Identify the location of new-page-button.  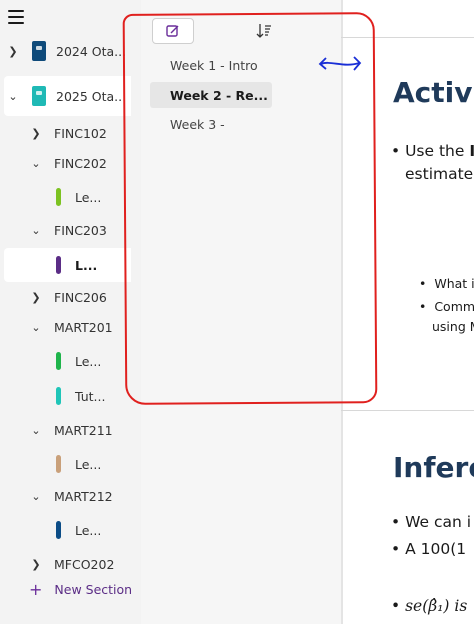
(173, 31).